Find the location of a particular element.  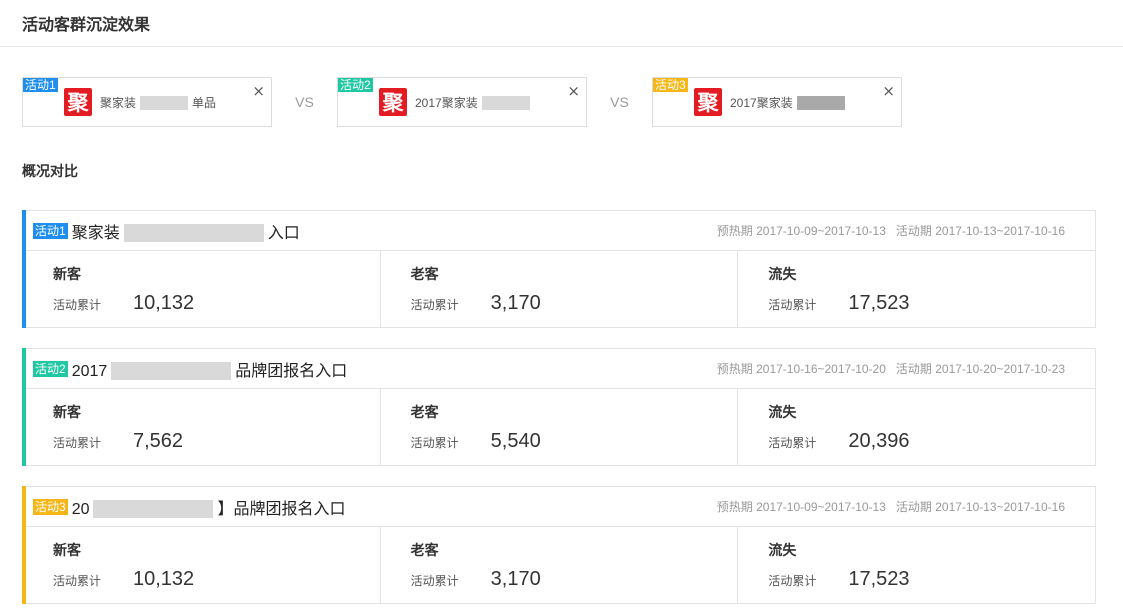

activity-title-suffix: 】品牌团报名入口 is located at coordinates (281, 509).